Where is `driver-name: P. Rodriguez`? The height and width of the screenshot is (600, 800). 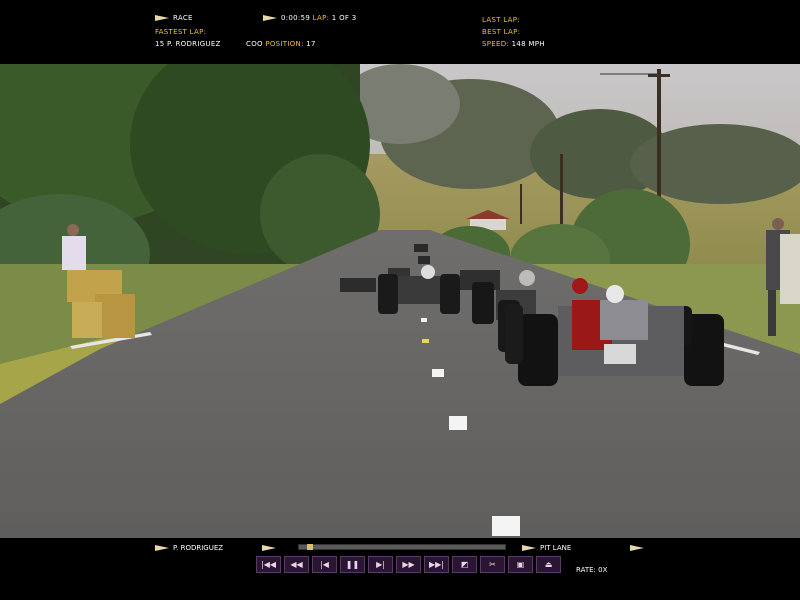
driver-name: P. Rodriguez is located at coordinates (198, 548).